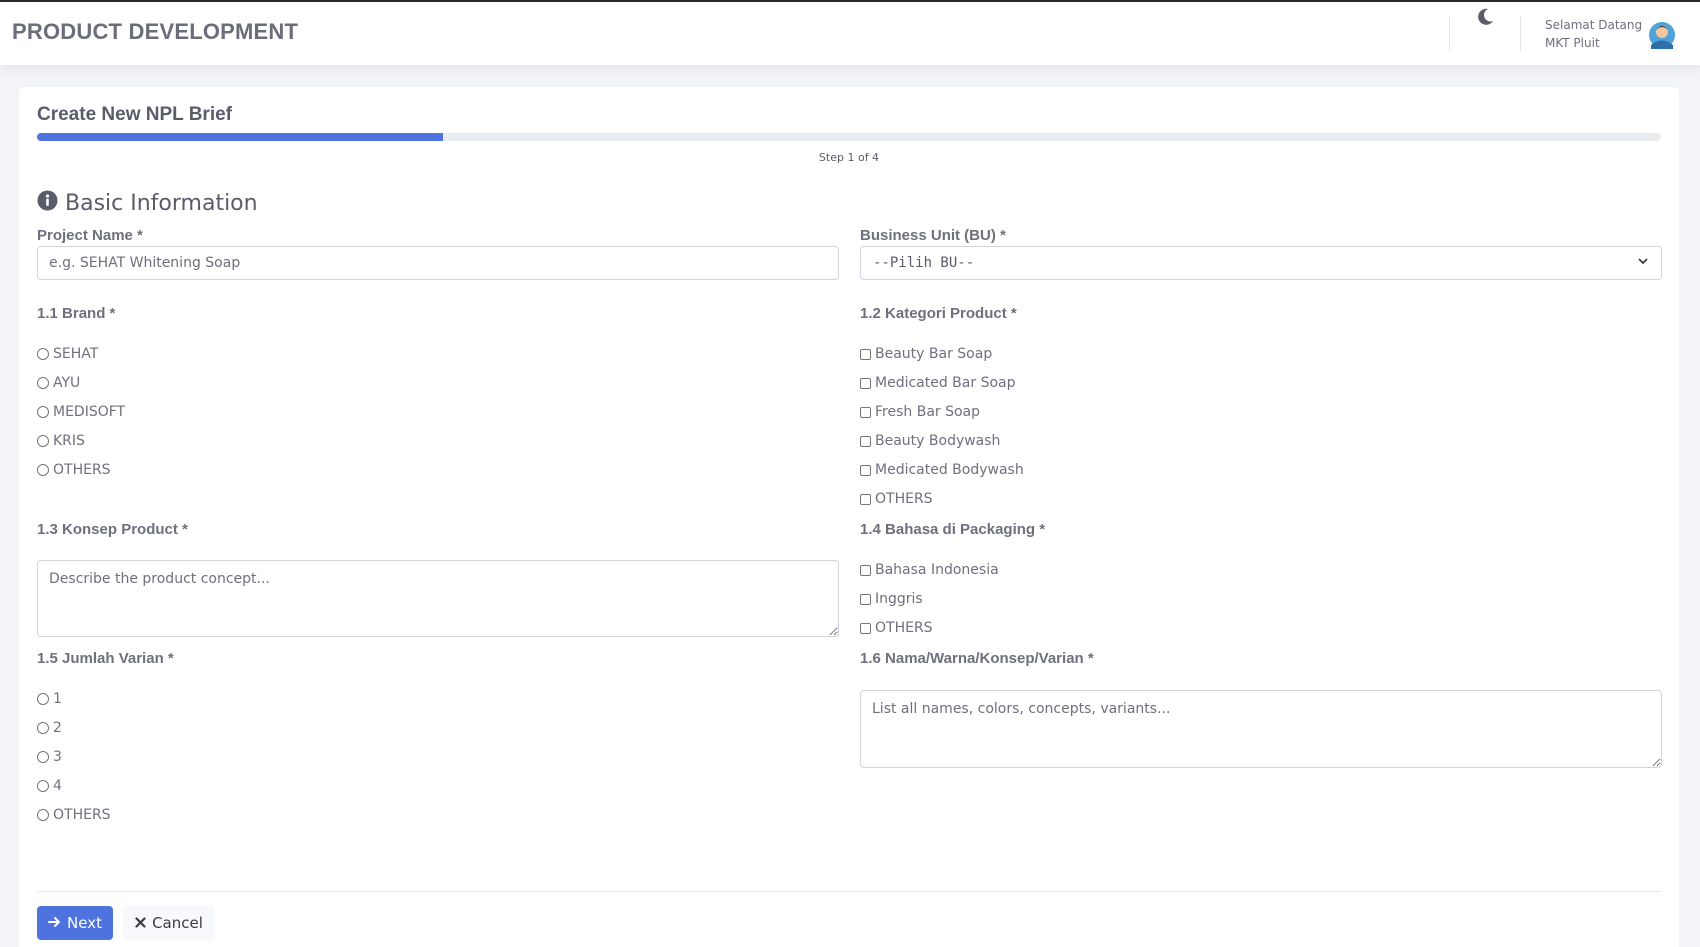  Describe the element at coordinates (1643, 263) in the screenshot. I see `chevron-down-icon` at that location.